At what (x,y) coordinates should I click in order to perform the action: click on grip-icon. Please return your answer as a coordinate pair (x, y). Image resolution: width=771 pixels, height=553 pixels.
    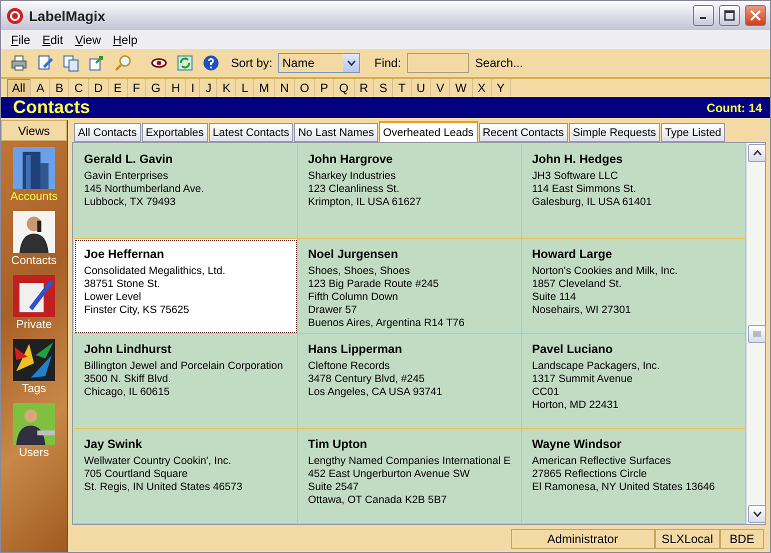
    Looking at the image, I should click on (757, 333).